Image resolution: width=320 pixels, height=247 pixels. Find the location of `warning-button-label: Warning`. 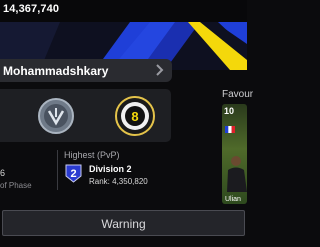

warning-button-label: Warning is located at coordinates (123, 224).